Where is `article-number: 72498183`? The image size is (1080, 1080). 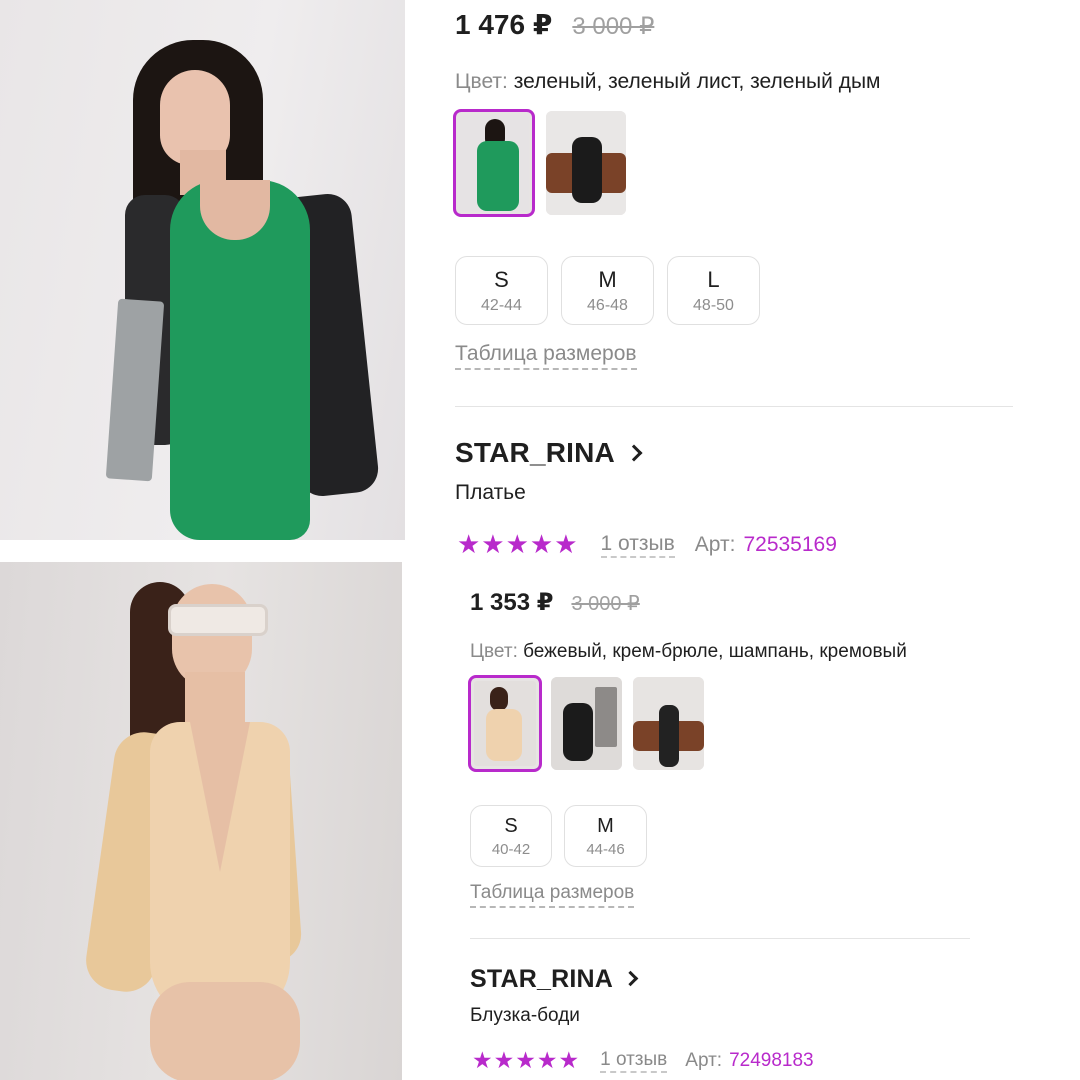 article-number: 72498183 is located at coordinates (771, 1060).